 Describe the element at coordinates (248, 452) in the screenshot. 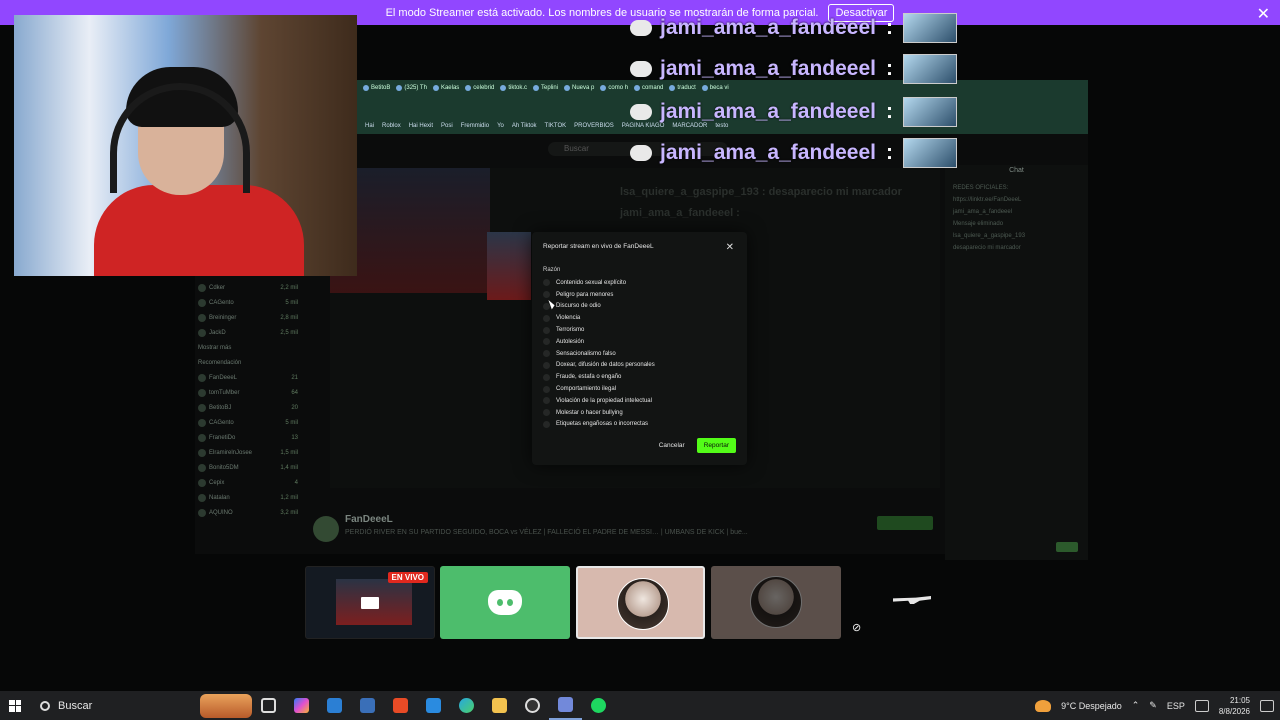

I see `sidebar-channel: ElramirelnJosee 1,5 mil` at that location.